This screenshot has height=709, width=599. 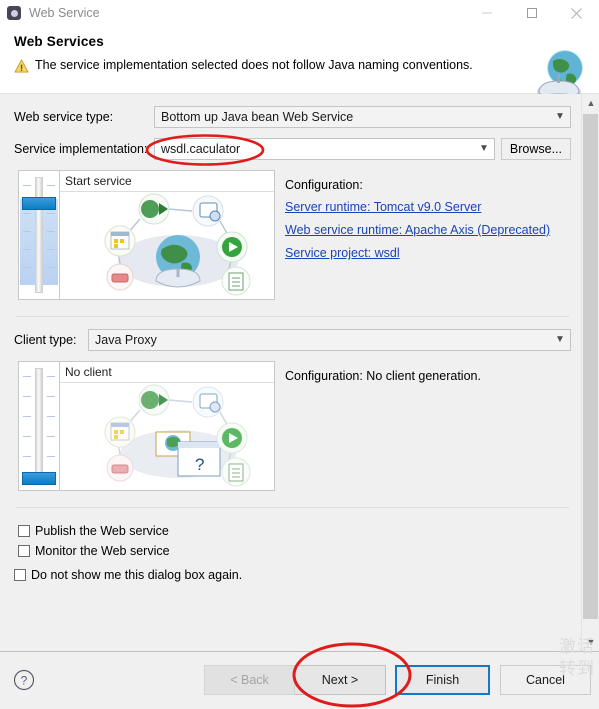 I want to click on client-configuration: Configuration: No client generation., so click(x=423, y=426).